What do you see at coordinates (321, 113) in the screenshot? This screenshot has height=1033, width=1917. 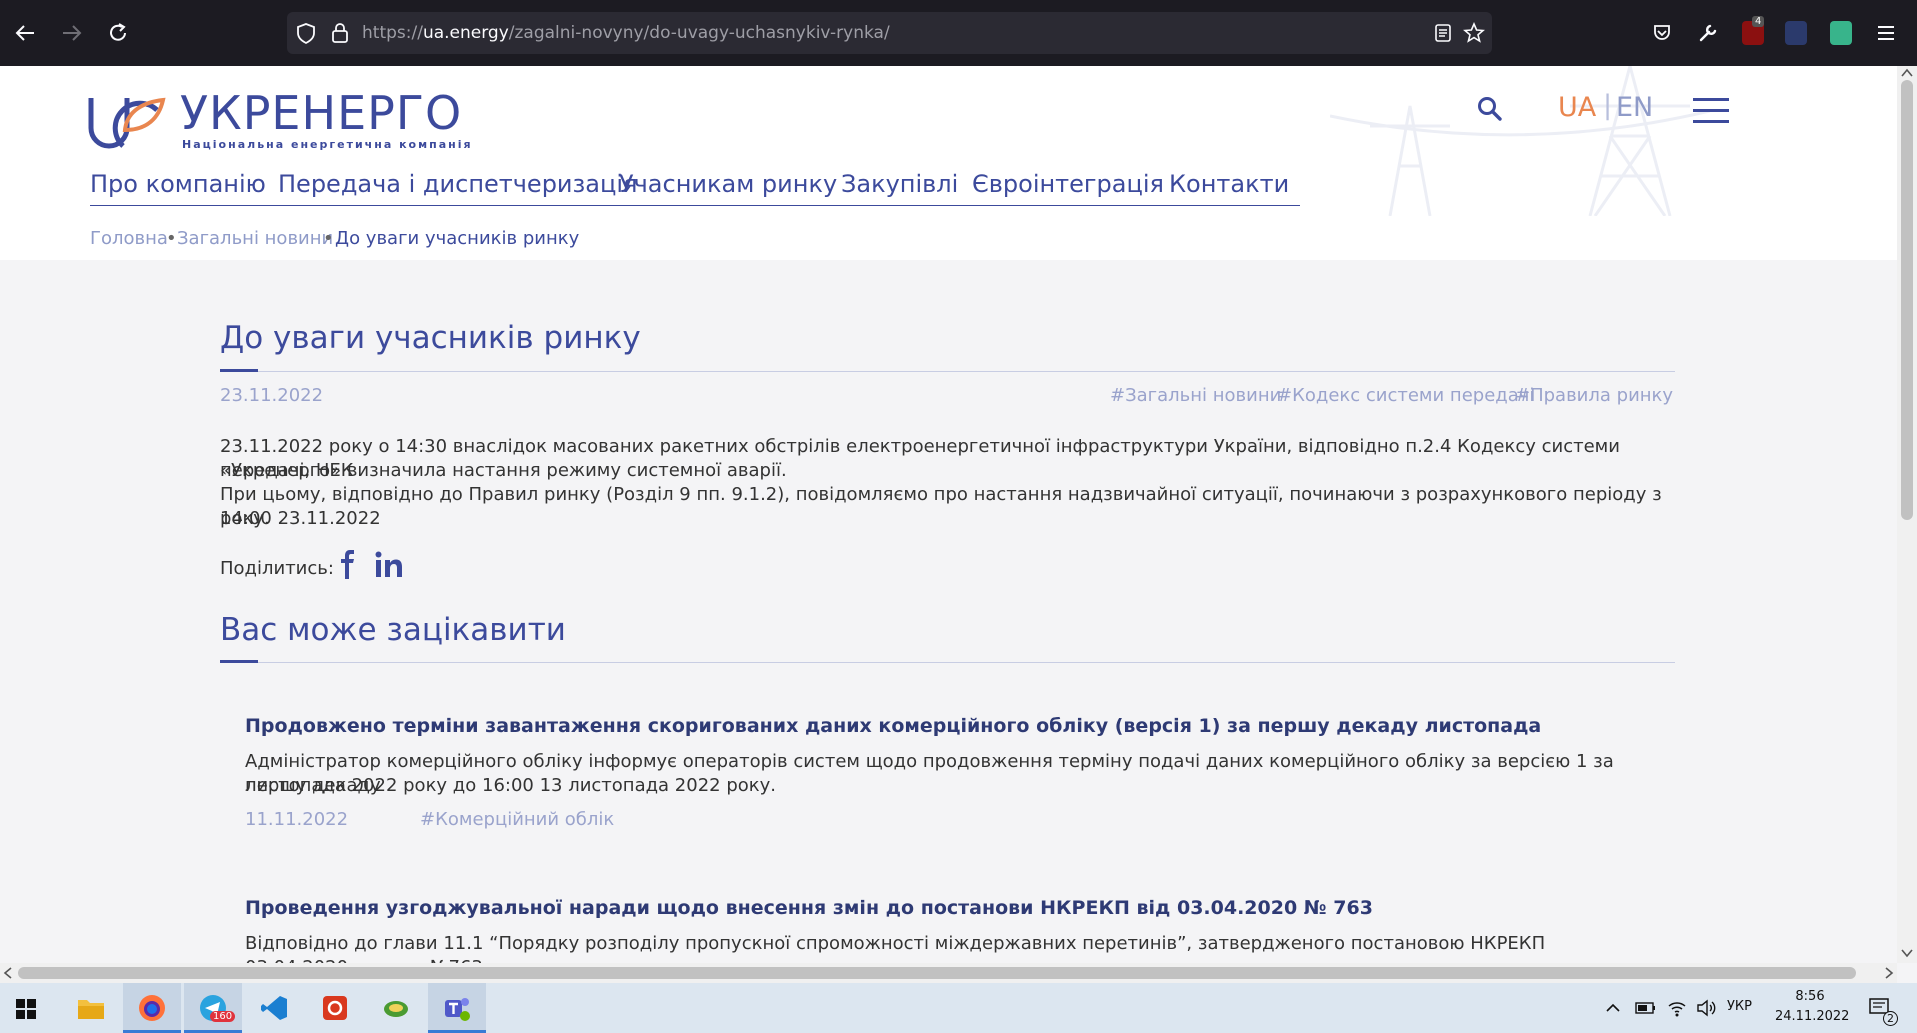 I see `logo-name: УКРЕНЕРГО` at bounding box center [321, 113].